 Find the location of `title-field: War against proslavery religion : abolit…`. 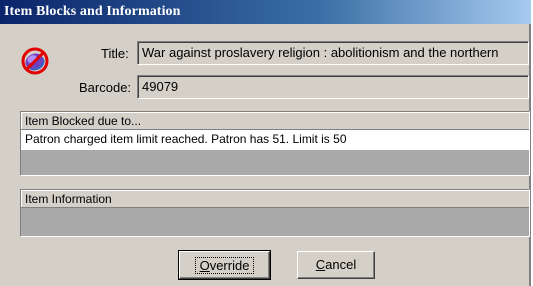

title-field: War against proslavery religion : abolit… is located at coordinates (333, 53).